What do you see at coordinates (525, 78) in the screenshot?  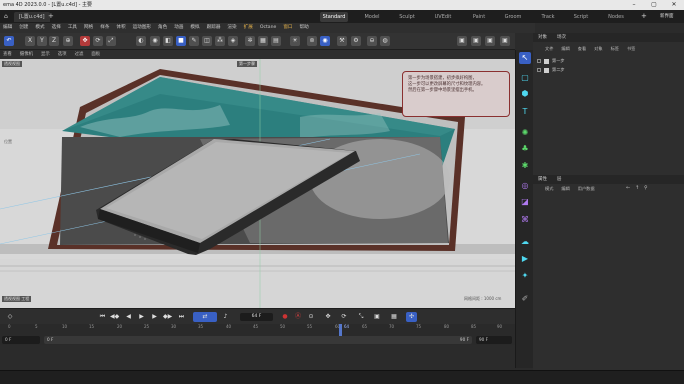 I see `null-icon: ▢` at bounding box center [525, 78].